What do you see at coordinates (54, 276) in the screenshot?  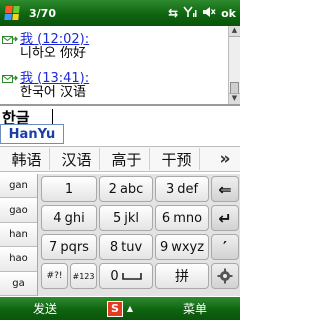 I see `symbols-key: #?!` at bounding box center [54, 276].